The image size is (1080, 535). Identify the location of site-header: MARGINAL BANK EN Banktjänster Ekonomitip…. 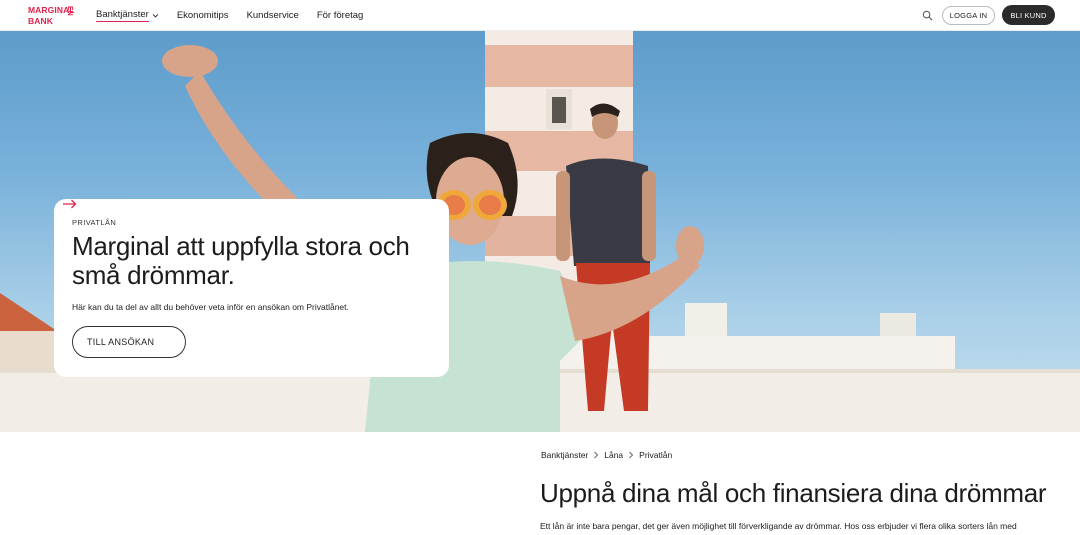
(540, 15).